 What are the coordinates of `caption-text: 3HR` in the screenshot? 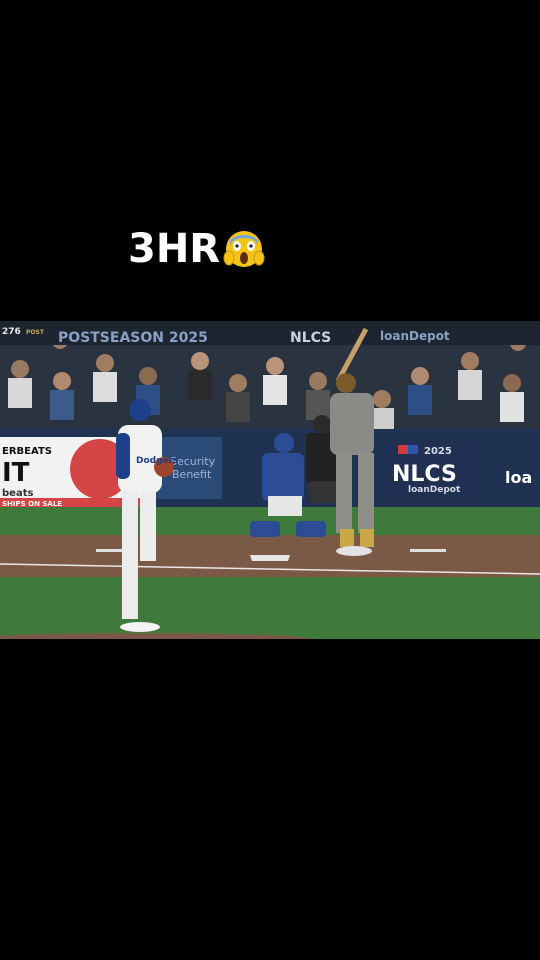 It's located at (174, 249).